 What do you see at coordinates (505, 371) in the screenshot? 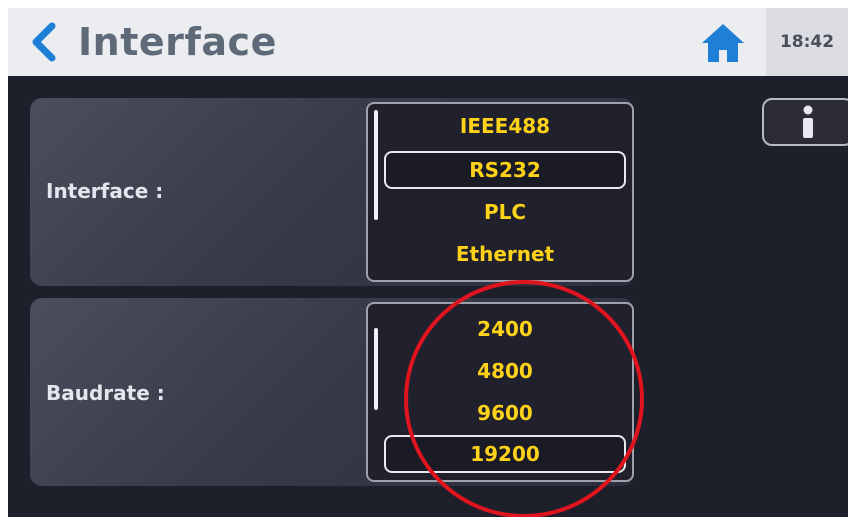
I see `baudrate-option-4800: 4800` at bounding box center [505, 371].